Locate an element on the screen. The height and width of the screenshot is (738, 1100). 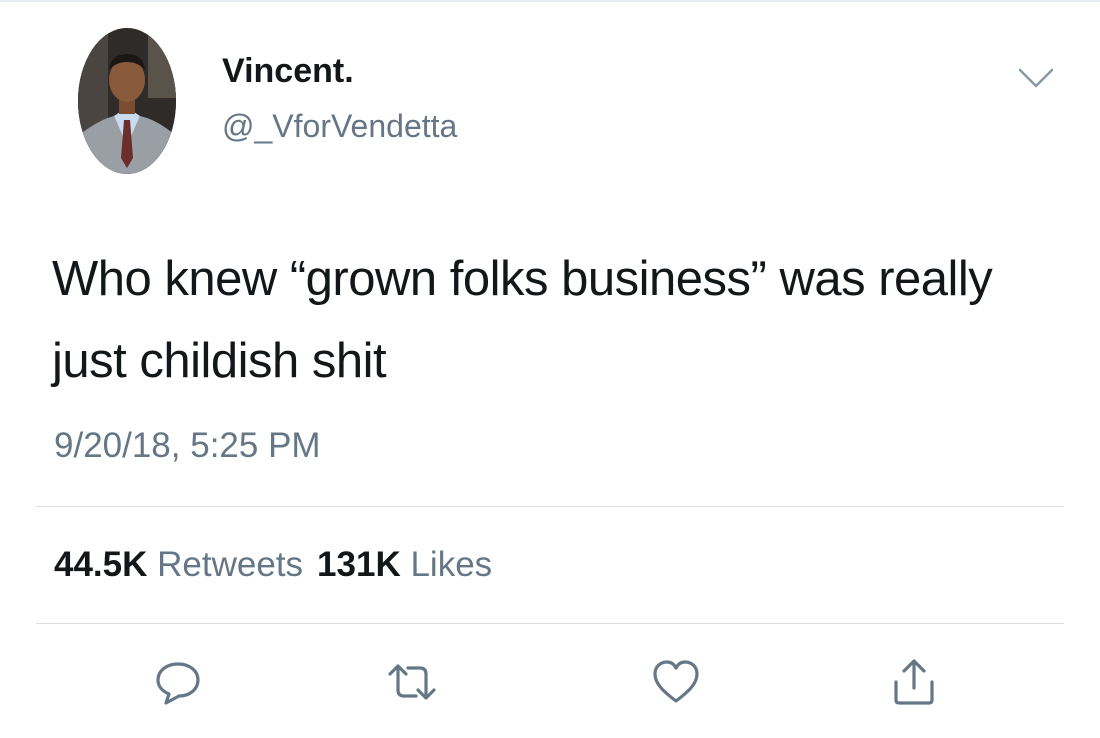
reply-icon is located at coordinates (178, 683).